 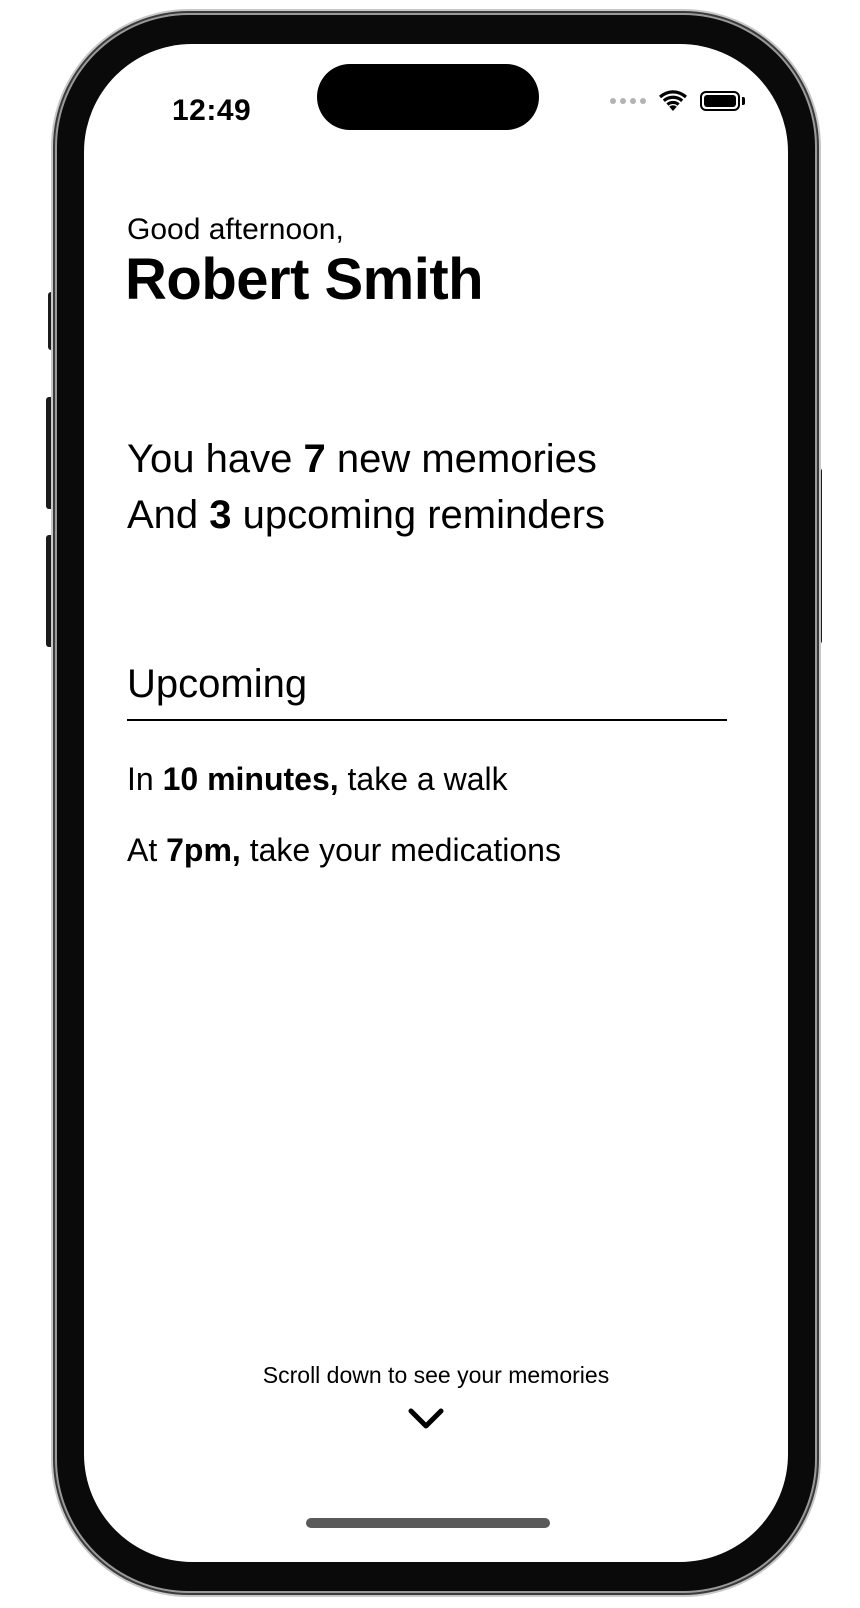 What do you see at coordinates (145, 779) in the screenshot?
I see `reminder-prefix: In` at bounding box center [145, 779].